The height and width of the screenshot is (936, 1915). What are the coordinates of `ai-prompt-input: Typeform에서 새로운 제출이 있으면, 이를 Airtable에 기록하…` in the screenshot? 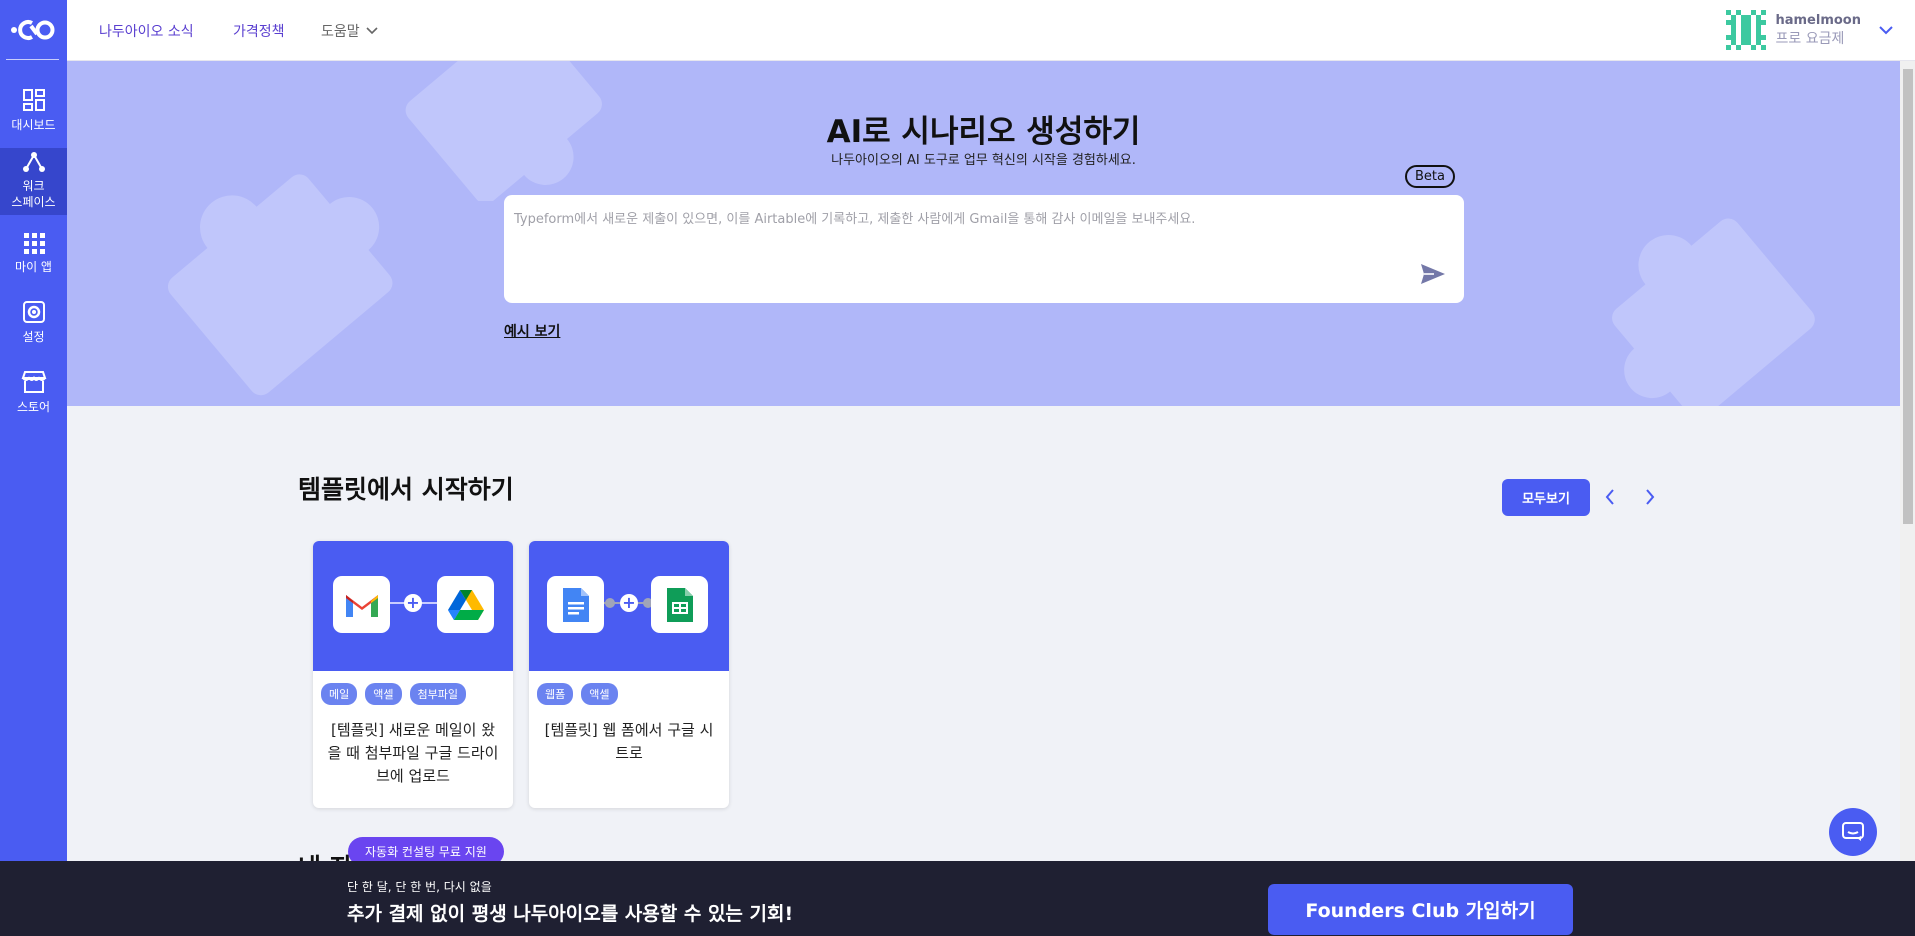 It's located at (984, 249).